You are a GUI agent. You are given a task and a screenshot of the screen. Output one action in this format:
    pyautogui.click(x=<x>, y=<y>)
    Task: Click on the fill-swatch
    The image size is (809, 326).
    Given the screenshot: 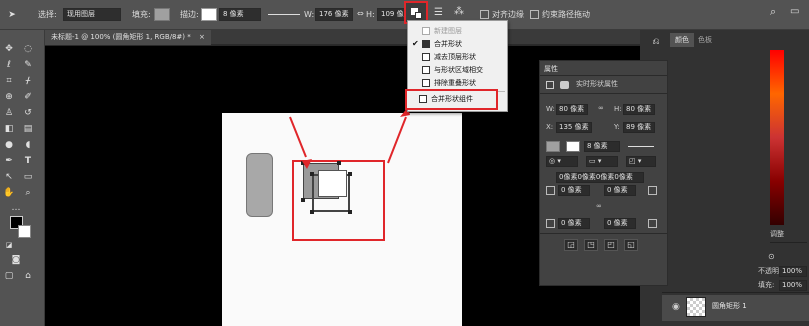 What is the action you would take?
    pyautogui.click(x=162, y=14)
    